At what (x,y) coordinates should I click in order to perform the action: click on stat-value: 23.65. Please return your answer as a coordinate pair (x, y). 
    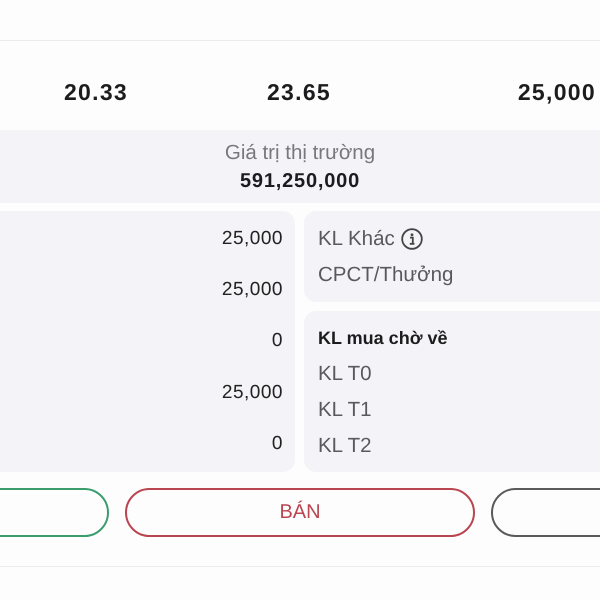
    Looking at the image, I should click on (299, 92).